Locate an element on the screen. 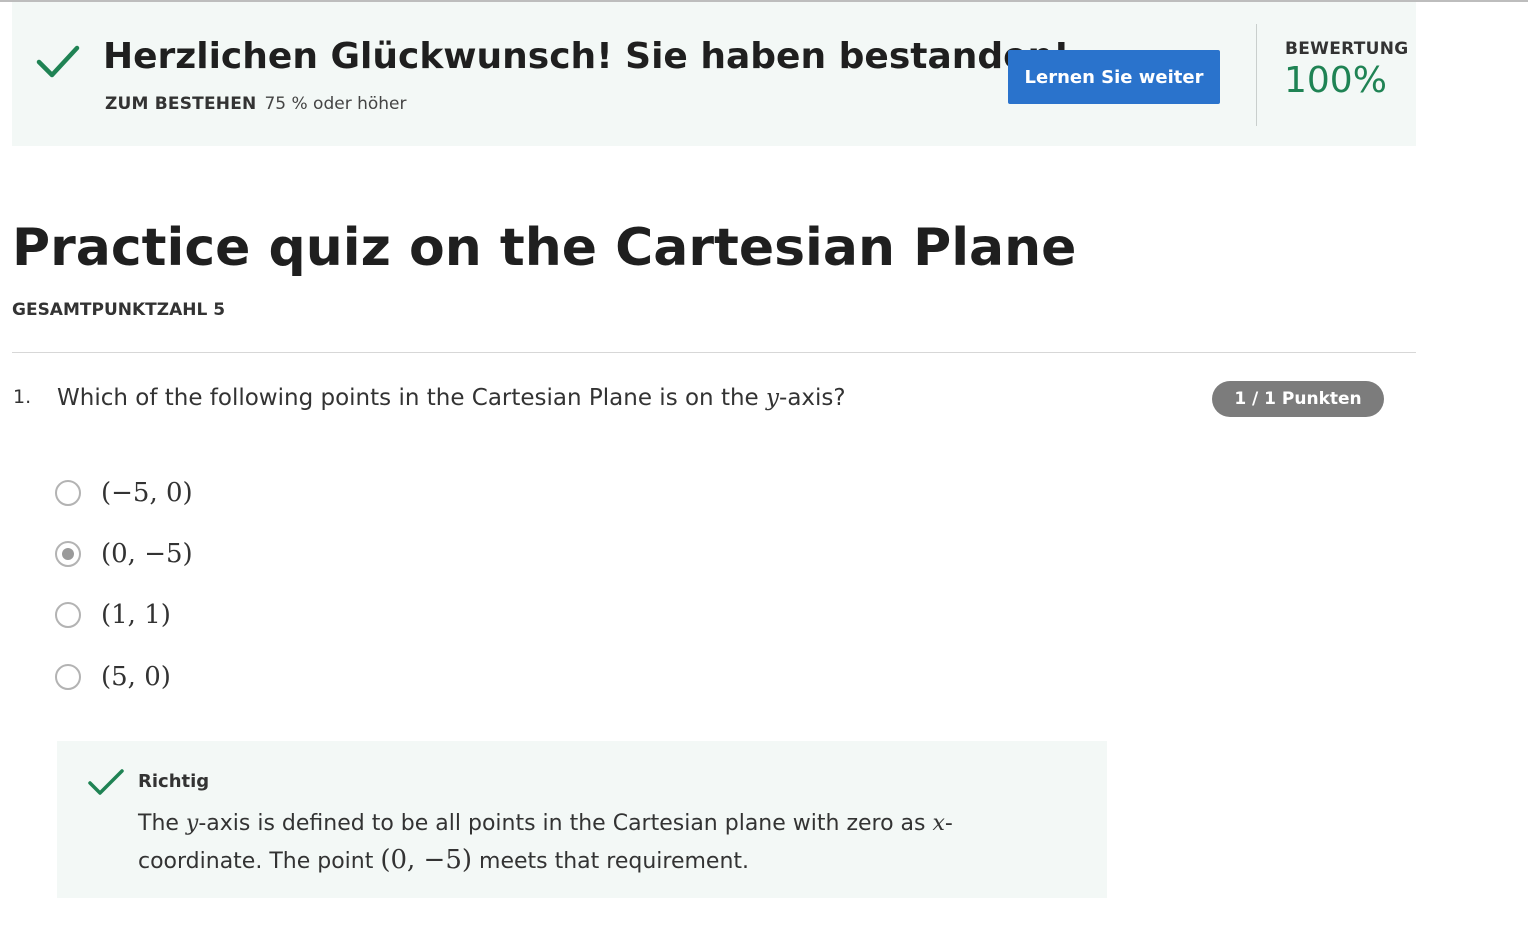 The image size is (1528, 942). total-points: GESAMTPUNKTZAHL 5 is located at coordinates (119, 310).